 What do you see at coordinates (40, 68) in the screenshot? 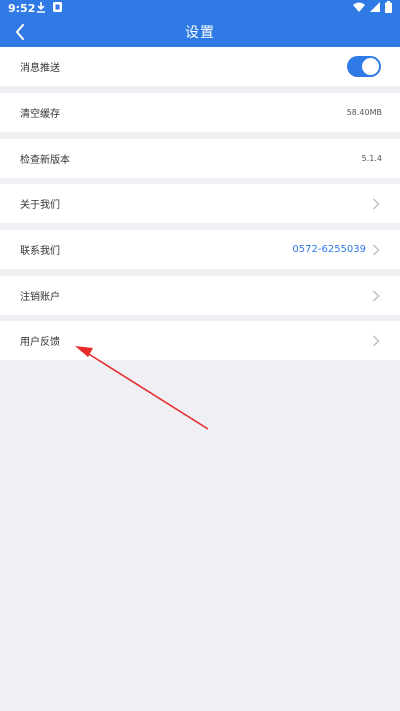
I see `setting-push-label: 消息推送` at bounding box center [40, 68].